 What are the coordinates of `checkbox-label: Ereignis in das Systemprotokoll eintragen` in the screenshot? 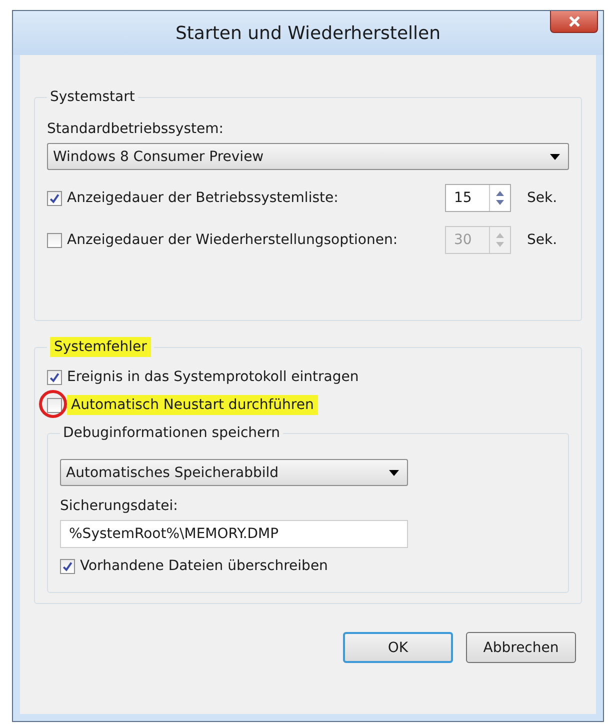 It's located at (213, 377).